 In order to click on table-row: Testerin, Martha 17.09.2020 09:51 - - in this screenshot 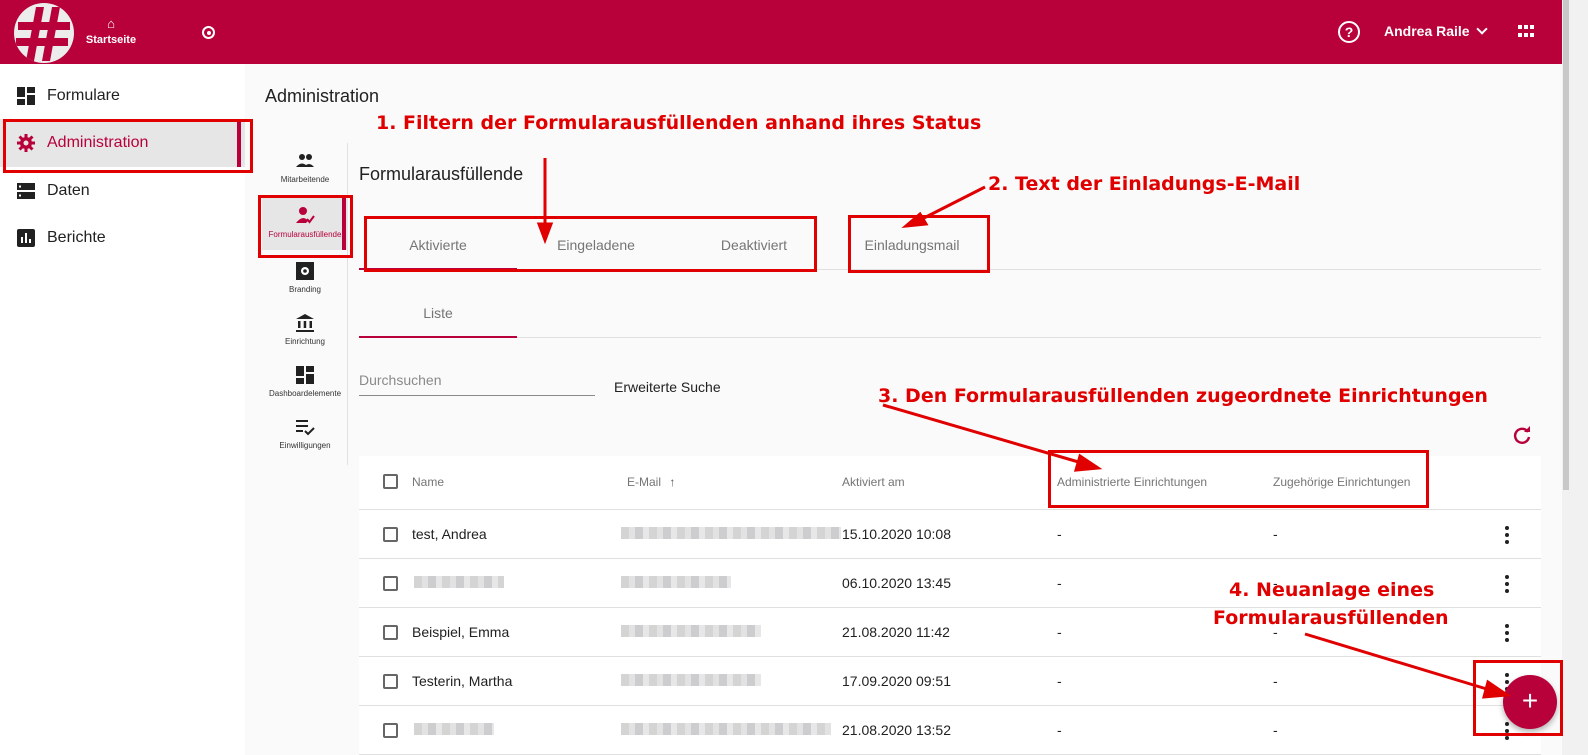, I will do `click(950, 681)`.